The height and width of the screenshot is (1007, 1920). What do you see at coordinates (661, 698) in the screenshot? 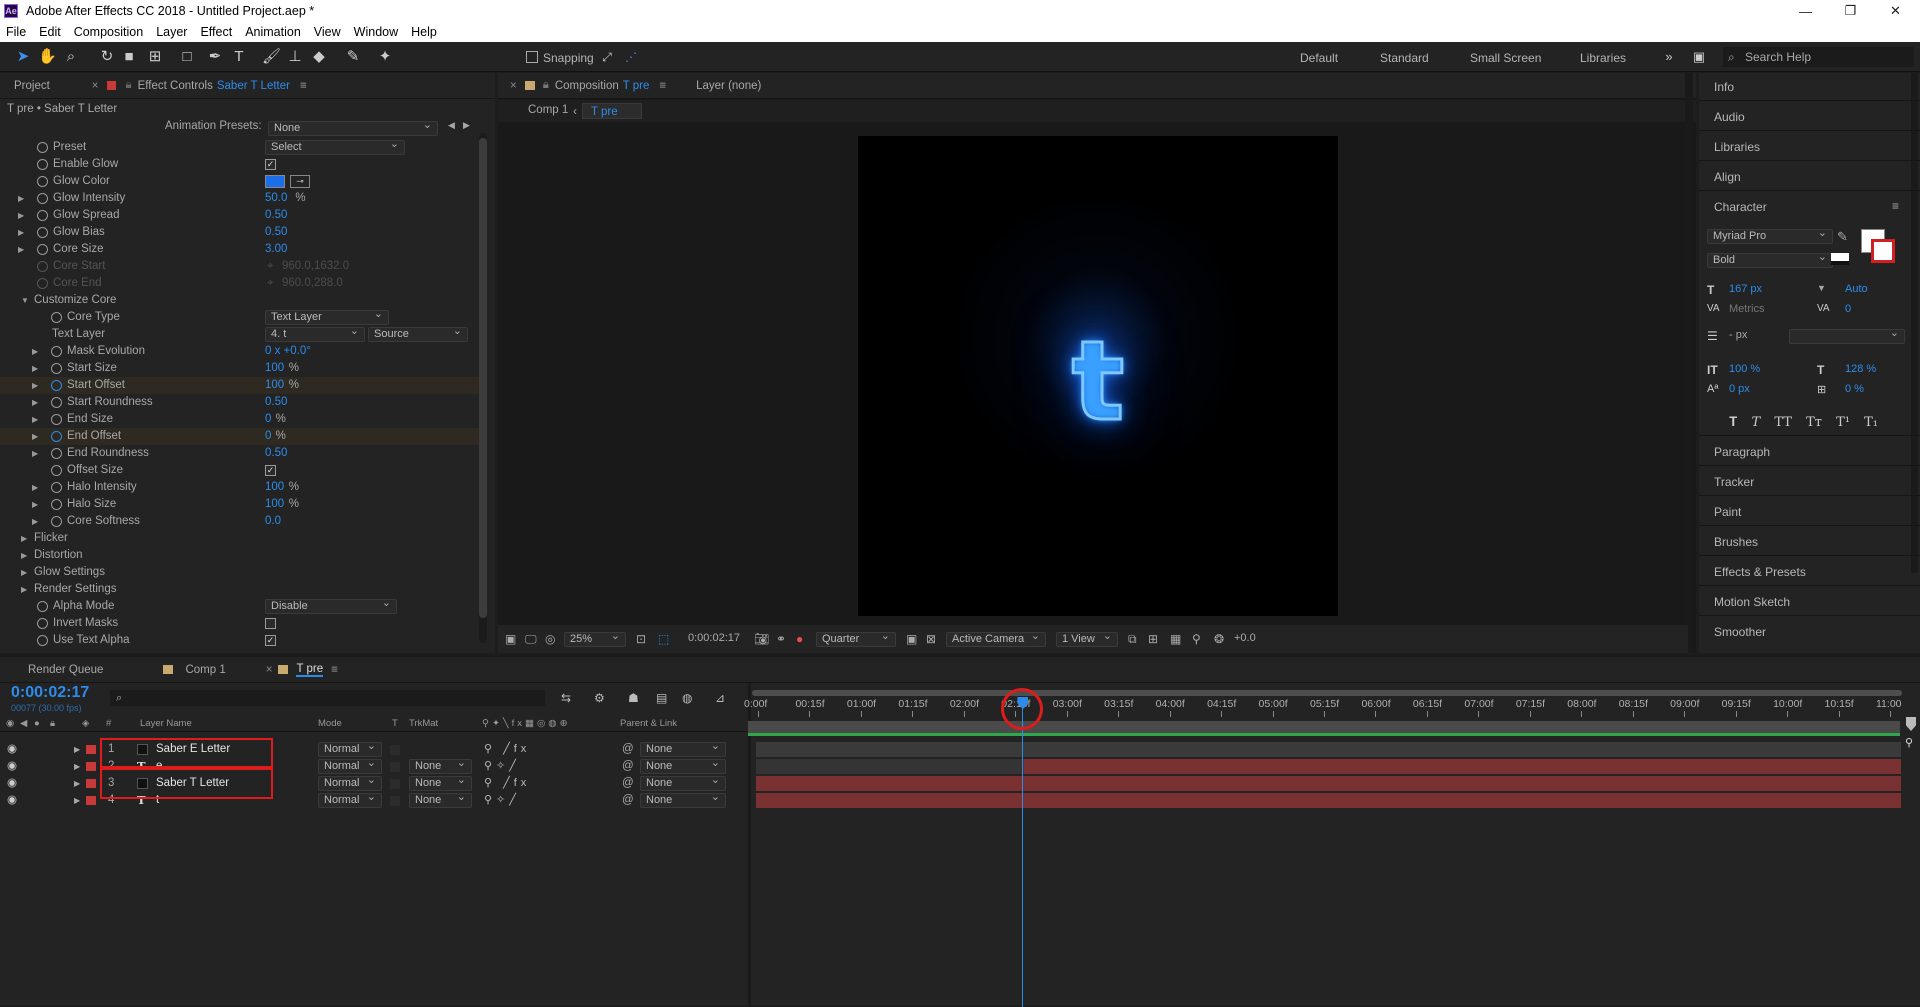
I see `frame-blending-icon: ▤` at bounding box center [661, 698].